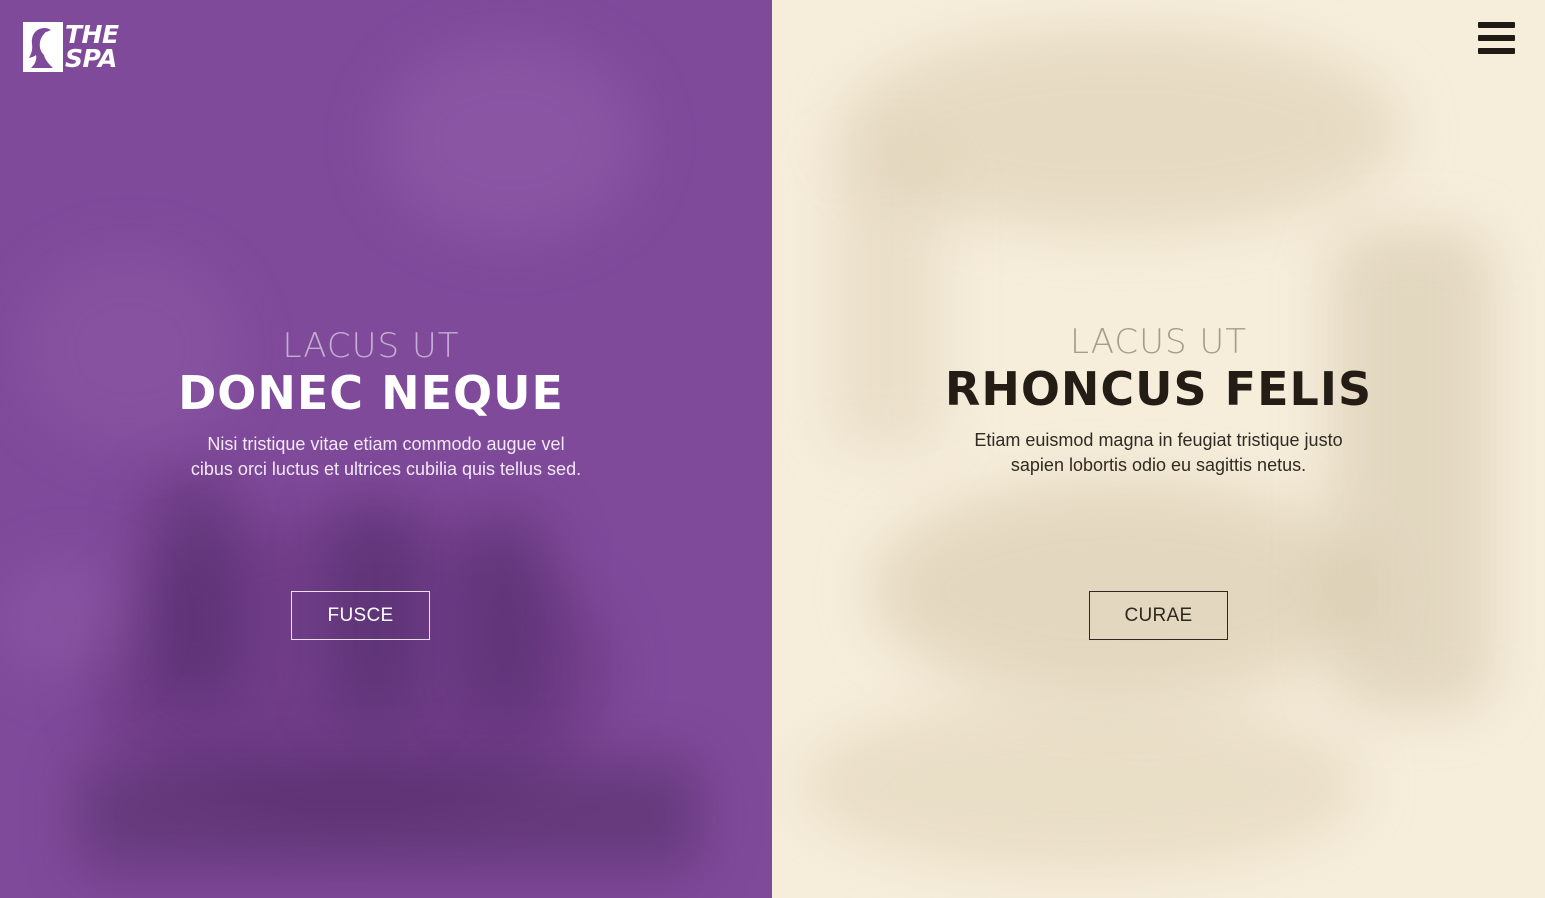 The width and height of the screenshot is (1545, 898). Describe the element at coordinates (1158, 465) in the screenshot. I see `description-line: sapien lobortis odio eu sagittis netus.` at that location.